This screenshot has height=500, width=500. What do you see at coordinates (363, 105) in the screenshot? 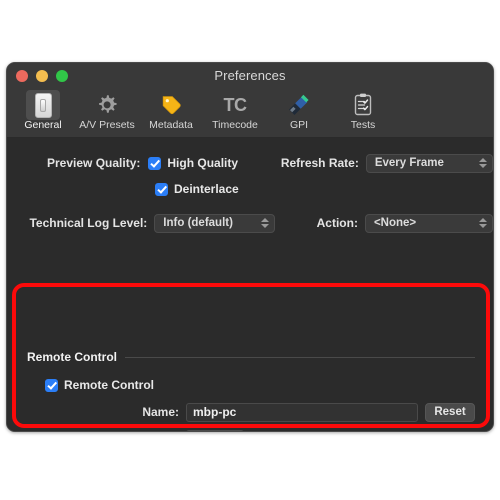
I see `clipboard-icon` at bounding box center [363, 105].